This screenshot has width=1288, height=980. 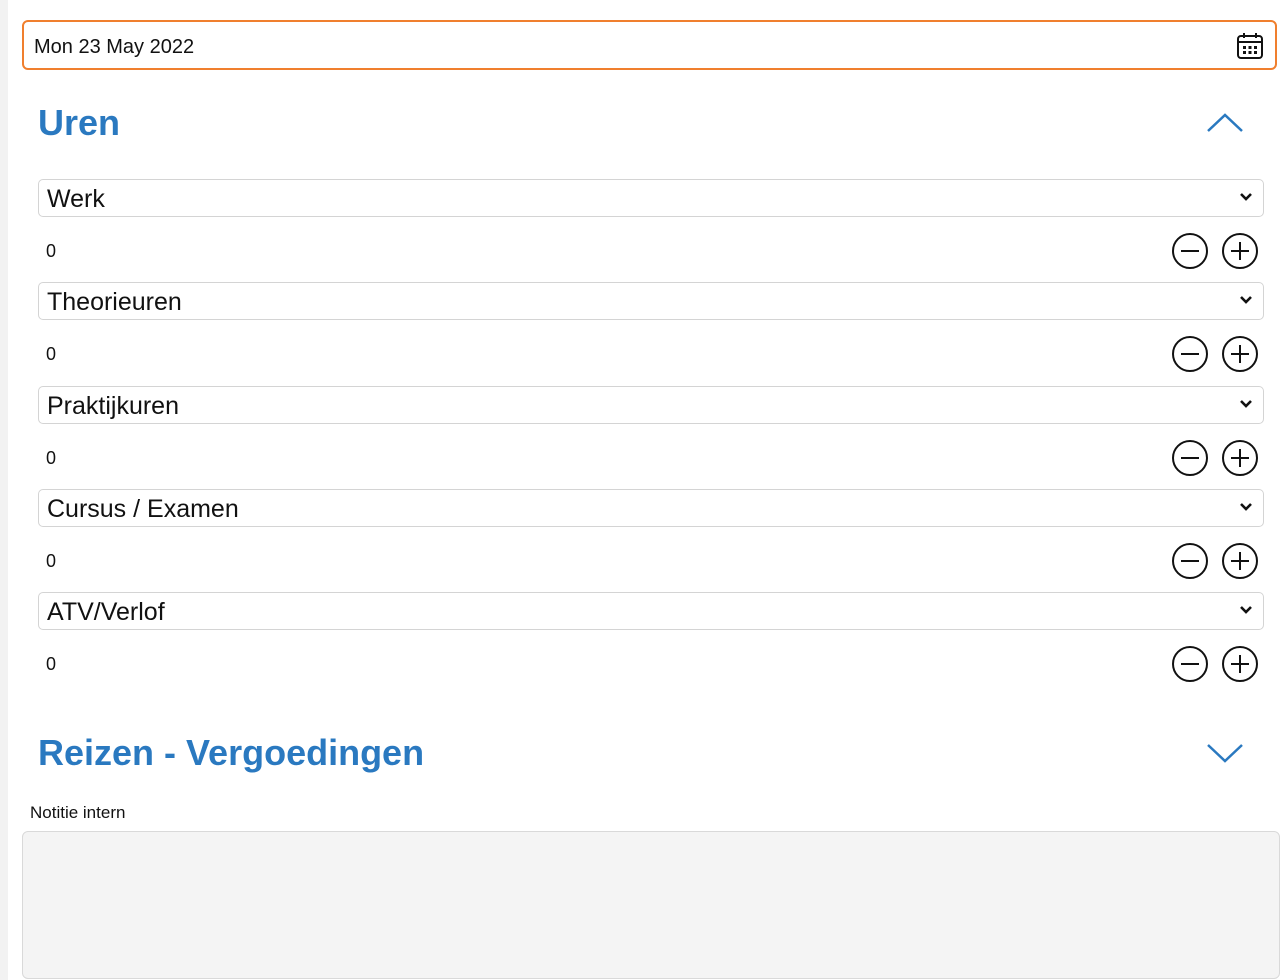 I want to click on uren-title: Uren, so click(x=79, y=122).